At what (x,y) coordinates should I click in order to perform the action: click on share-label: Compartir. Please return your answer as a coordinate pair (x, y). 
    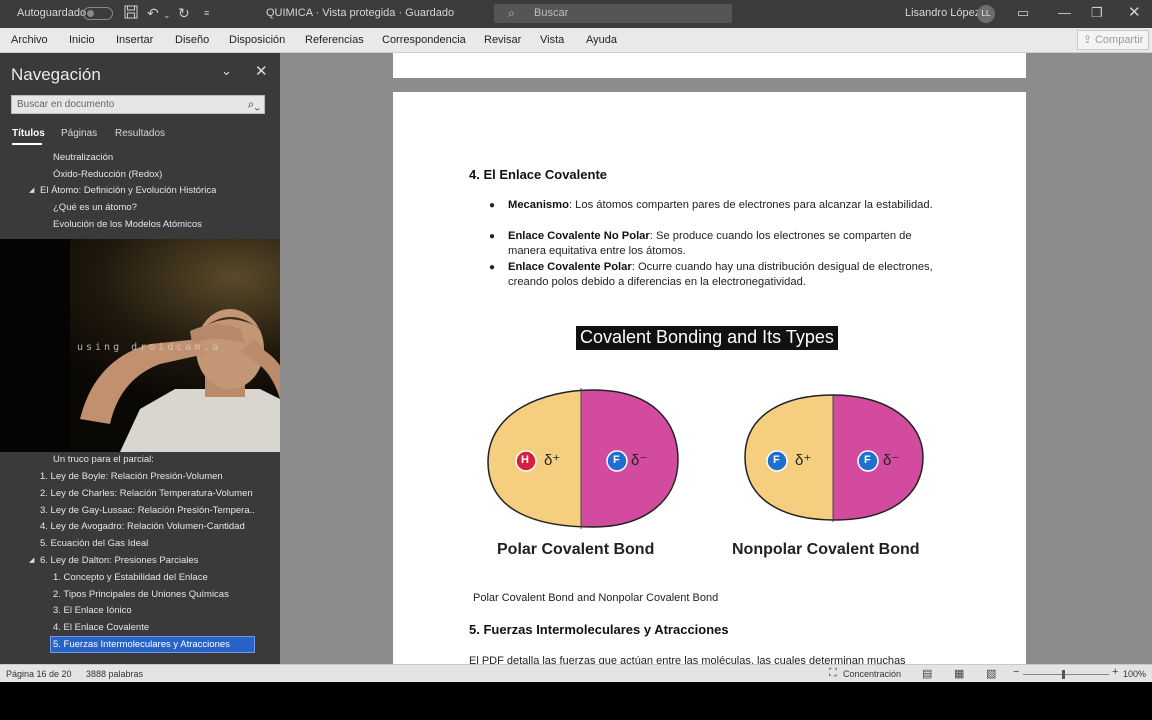
    Looking at the image, I should click on (1119, 40).